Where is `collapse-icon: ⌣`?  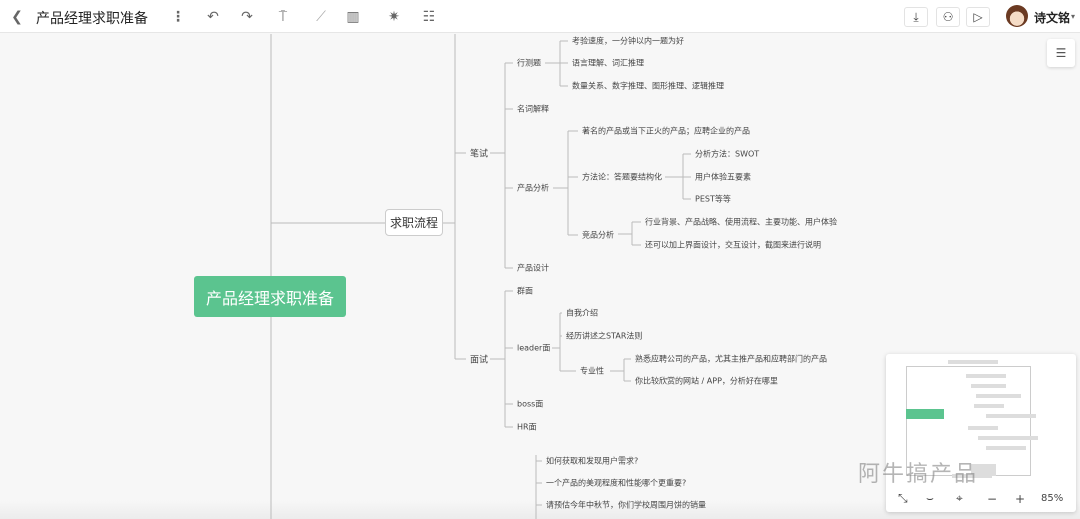 collapse-icon: ⌣ is located at coordinates (930, 498).